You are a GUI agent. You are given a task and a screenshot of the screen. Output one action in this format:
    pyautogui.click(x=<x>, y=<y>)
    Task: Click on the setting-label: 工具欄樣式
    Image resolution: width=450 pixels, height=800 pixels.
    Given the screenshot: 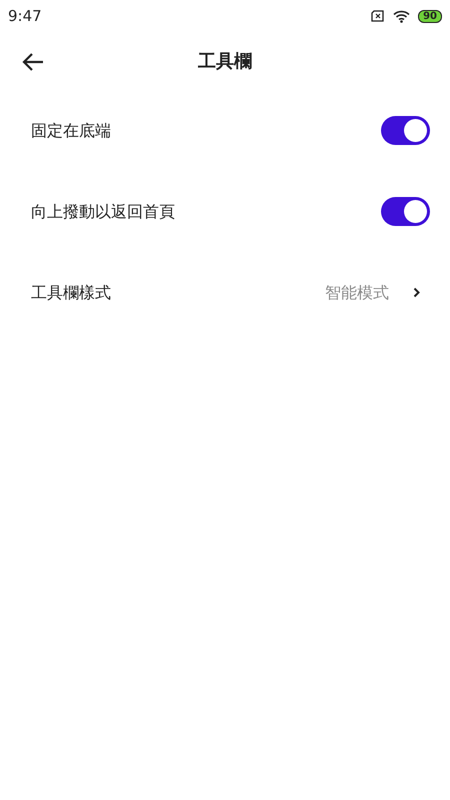 What is the action you would take?
    pyautogui.click(x=71, y=293)
    